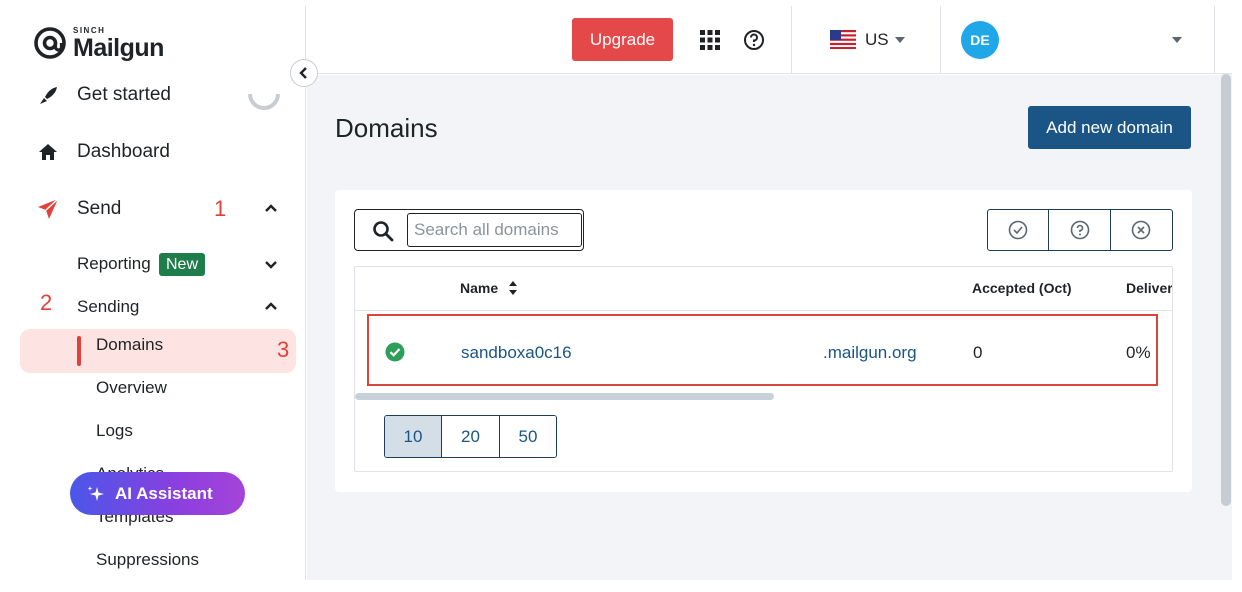 This screenshot has height=592, width=1242. I want to click on chevron-left-icon, so click(303, 73).